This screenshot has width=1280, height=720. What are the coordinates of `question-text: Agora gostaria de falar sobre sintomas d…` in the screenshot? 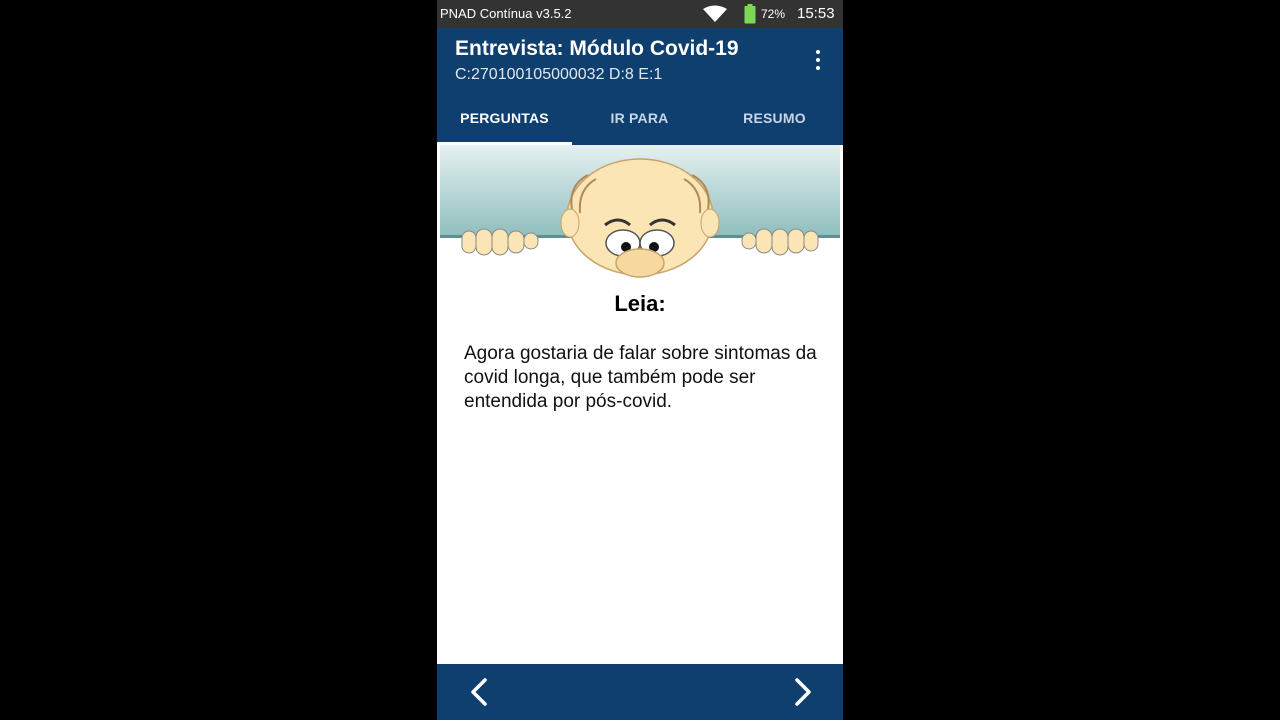 It's located at (640, 377).